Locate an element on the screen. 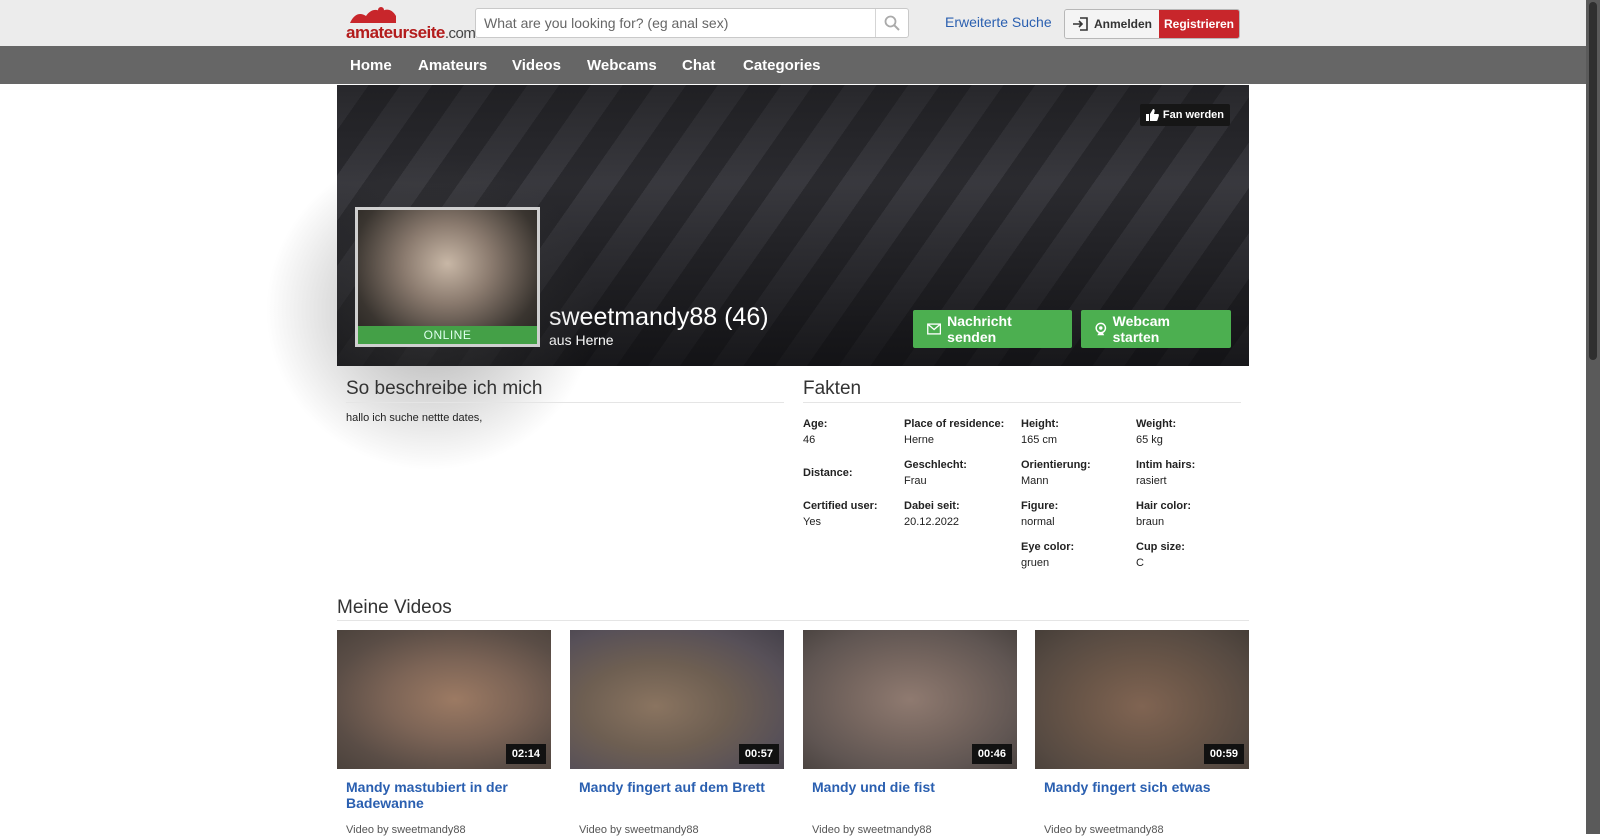  video-title-link: Mandy und die fist is located at coordinates (912, 787).